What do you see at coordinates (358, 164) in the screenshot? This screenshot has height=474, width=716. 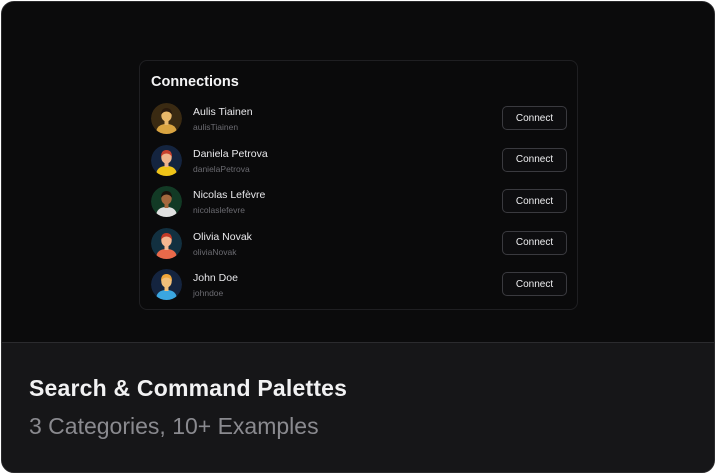 I see `connection-row: Daniela Petrova danielaPetrova Connect` at bounding box center [358, 164].